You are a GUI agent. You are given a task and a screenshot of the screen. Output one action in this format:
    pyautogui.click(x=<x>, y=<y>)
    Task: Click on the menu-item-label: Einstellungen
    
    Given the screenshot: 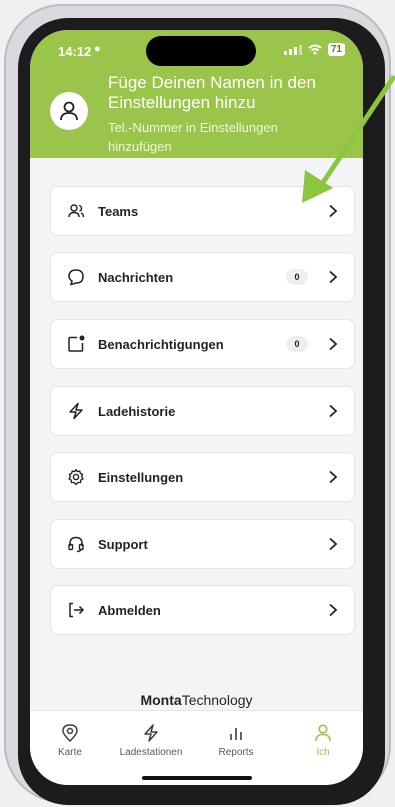 What is the action you would take?
    pyautogui.click(x=141, y=477)
    